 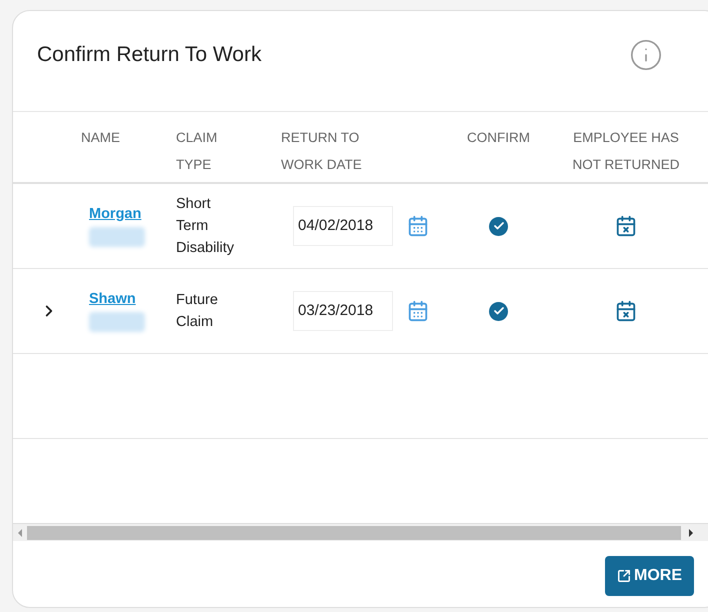 I want to click on card-title: Confirm Return To Work, so click(x=149, y=55).